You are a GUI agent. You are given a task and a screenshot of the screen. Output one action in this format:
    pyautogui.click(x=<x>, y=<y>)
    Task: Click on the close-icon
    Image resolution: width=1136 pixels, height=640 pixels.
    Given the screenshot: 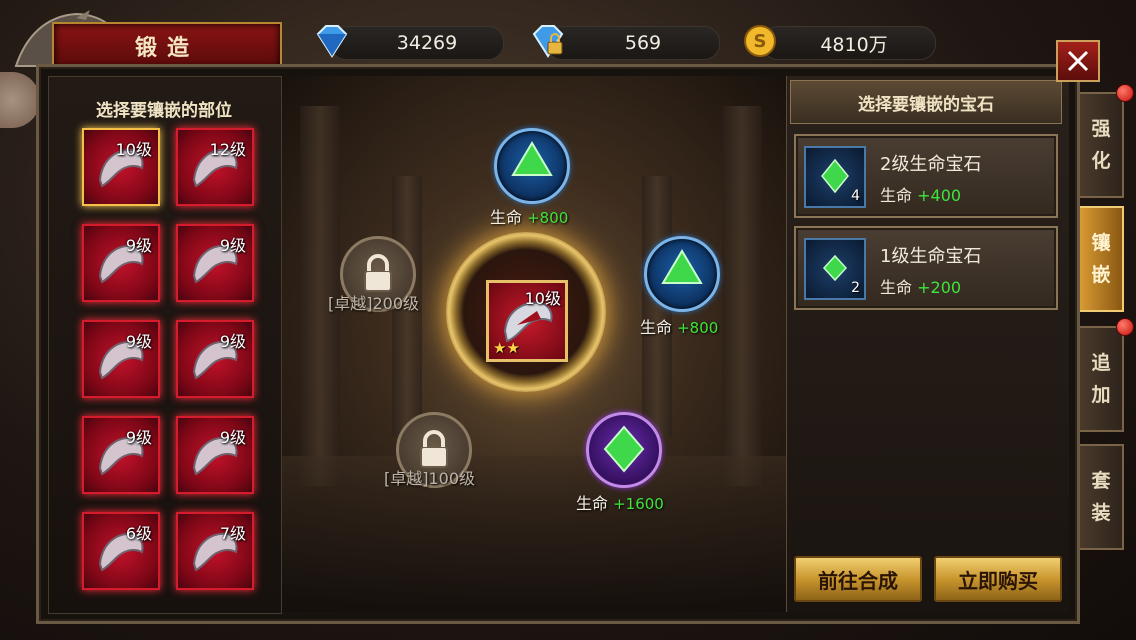 What is the action you would take?
    pyautogui.click(x=1078, y=61)
    